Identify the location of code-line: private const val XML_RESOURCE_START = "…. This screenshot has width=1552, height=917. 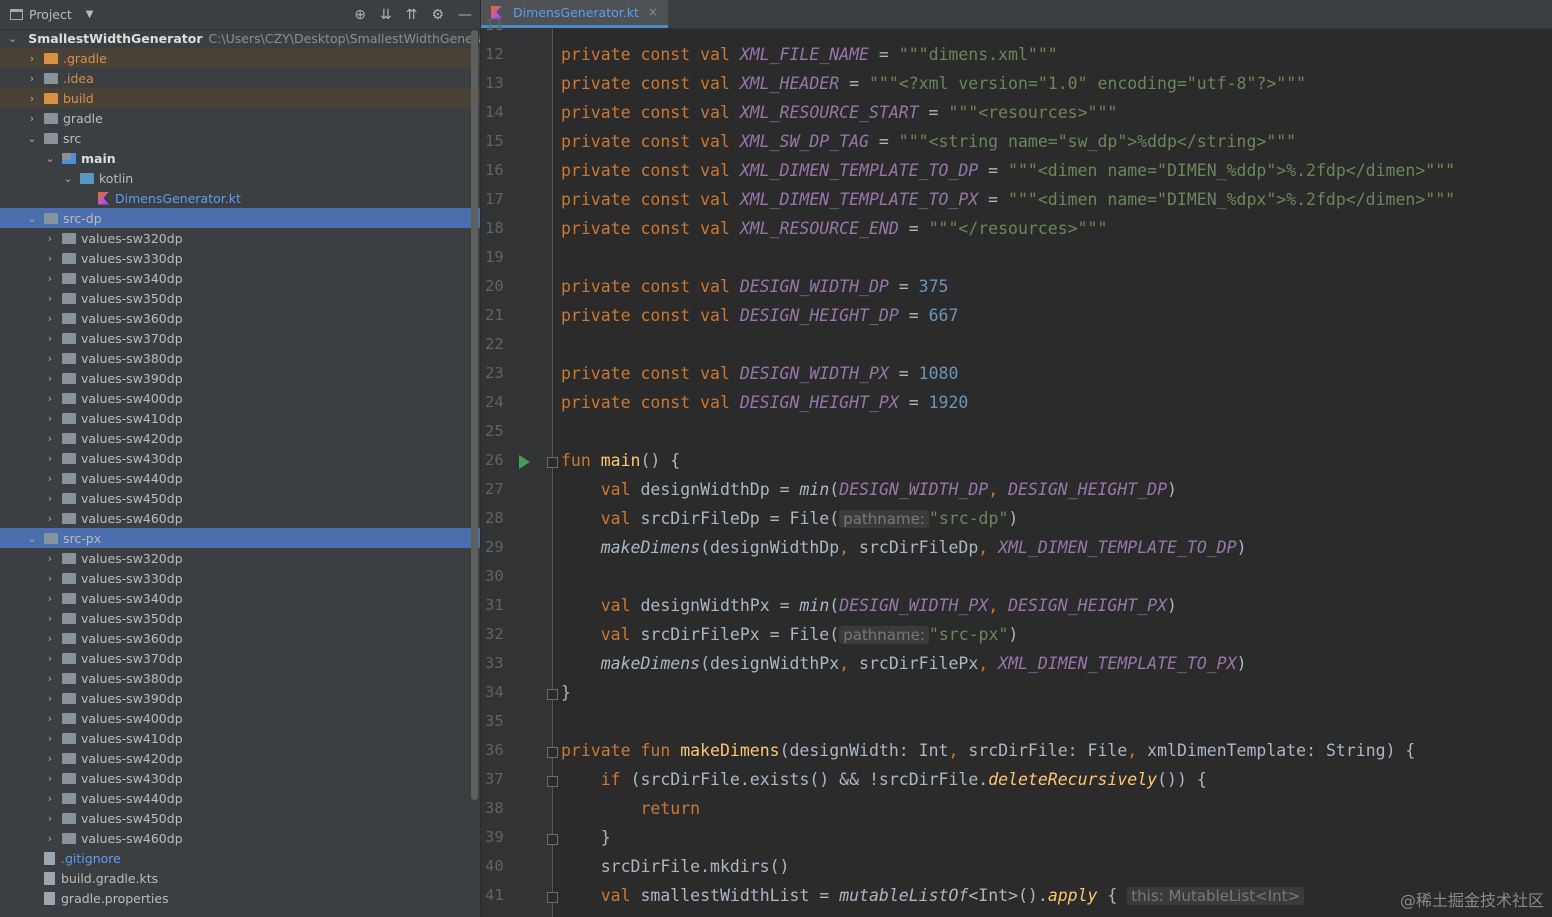
(839, 112).